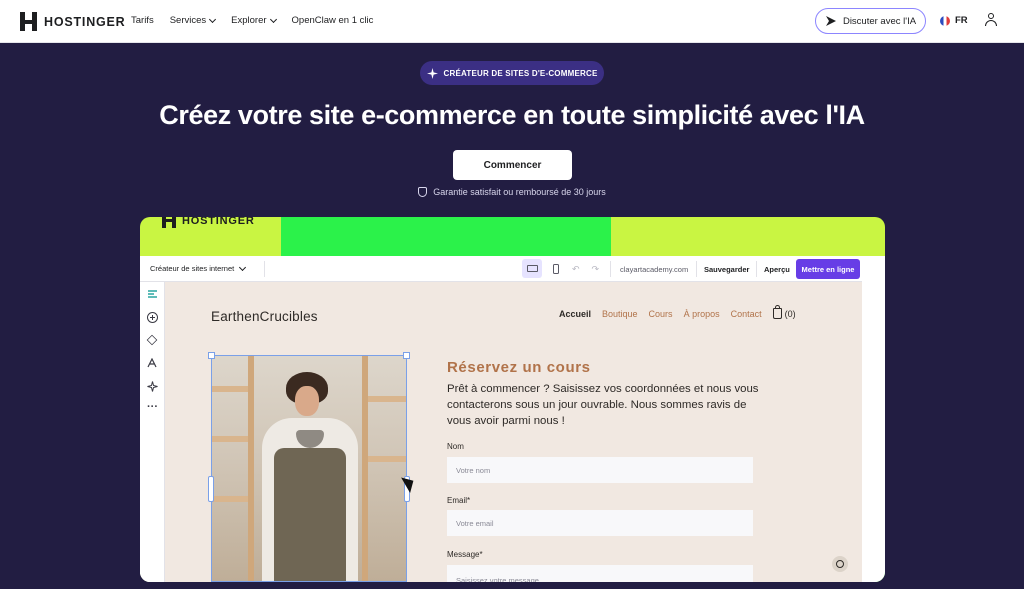  Describe the element at coordinates (455, 446) in the screenshot. I see `name-label: Nom` at that location.